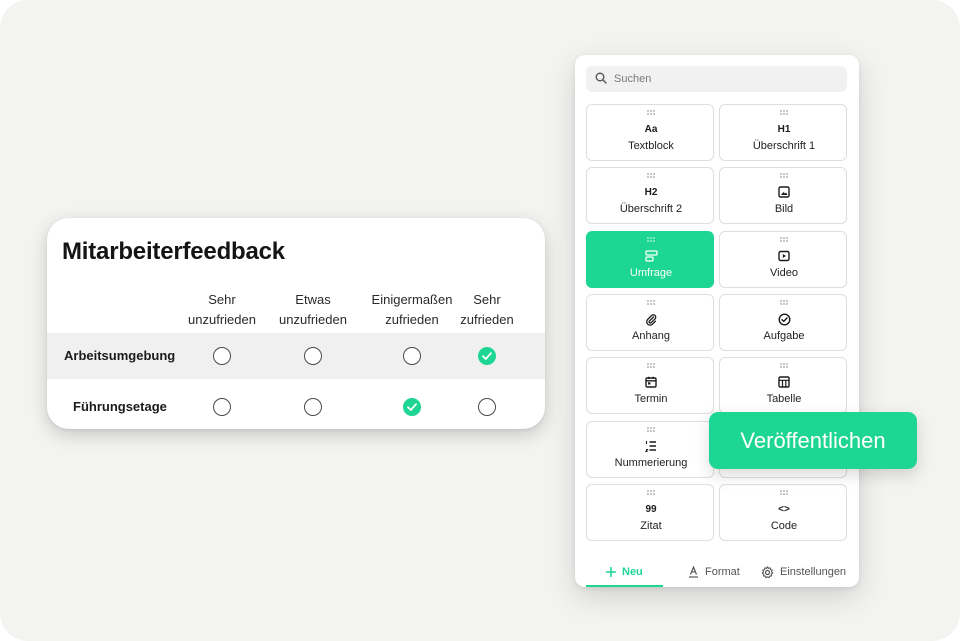 The height and width of the screenshot is (641, 960). Describe the element at coordinates (624, 586) in the screenshot. I see `active-tab-indicator` at that location.